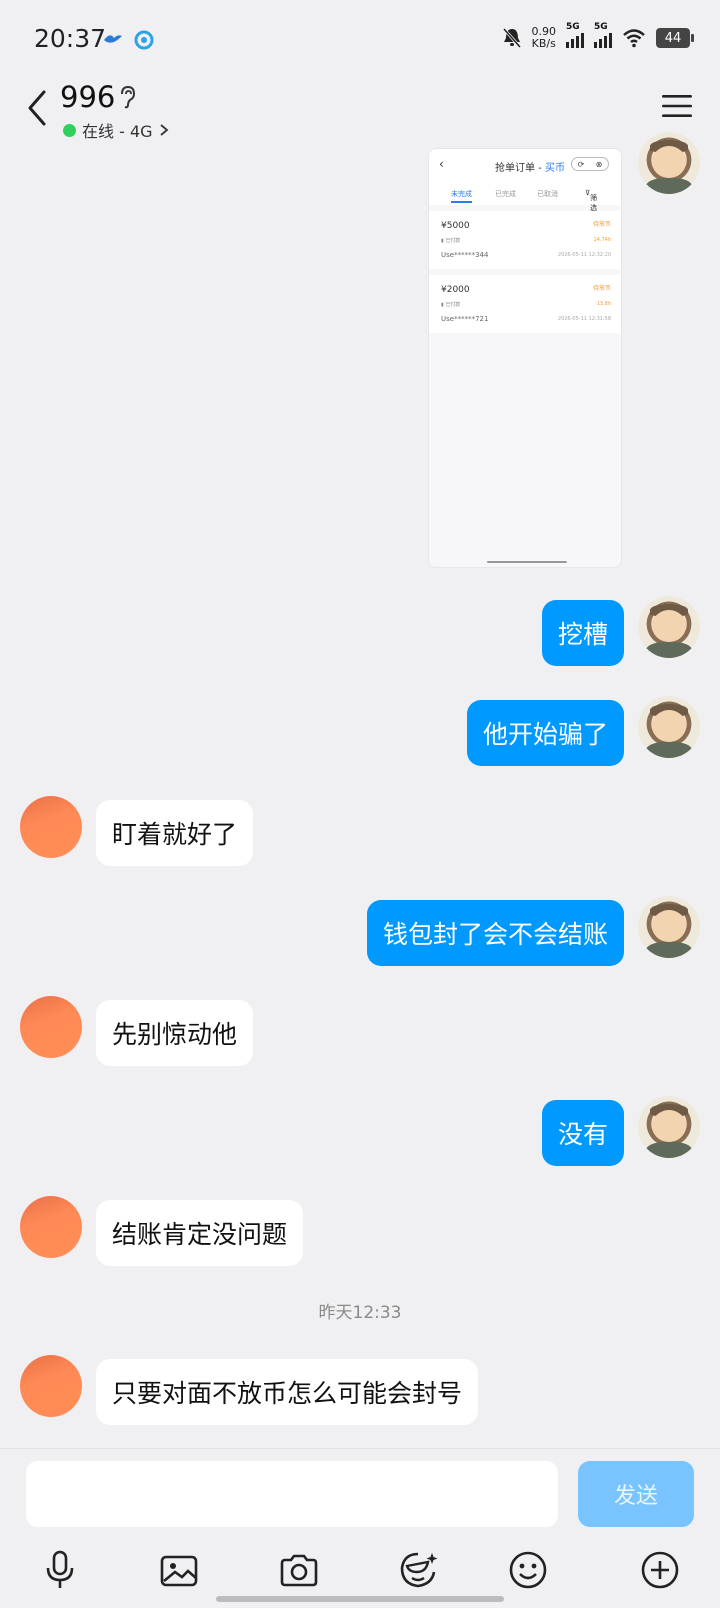 Image resolution: width=720 pixels, height=1608 pixels. I want to click on presence-status: 在线 - 4G, so click(116, 130).